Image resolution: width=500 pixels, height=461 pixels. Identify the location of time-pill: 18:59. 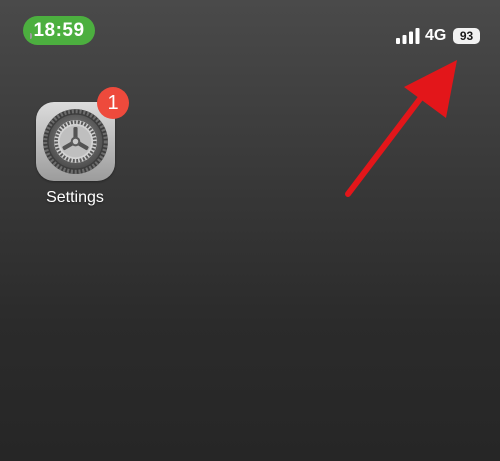
(59, 30).